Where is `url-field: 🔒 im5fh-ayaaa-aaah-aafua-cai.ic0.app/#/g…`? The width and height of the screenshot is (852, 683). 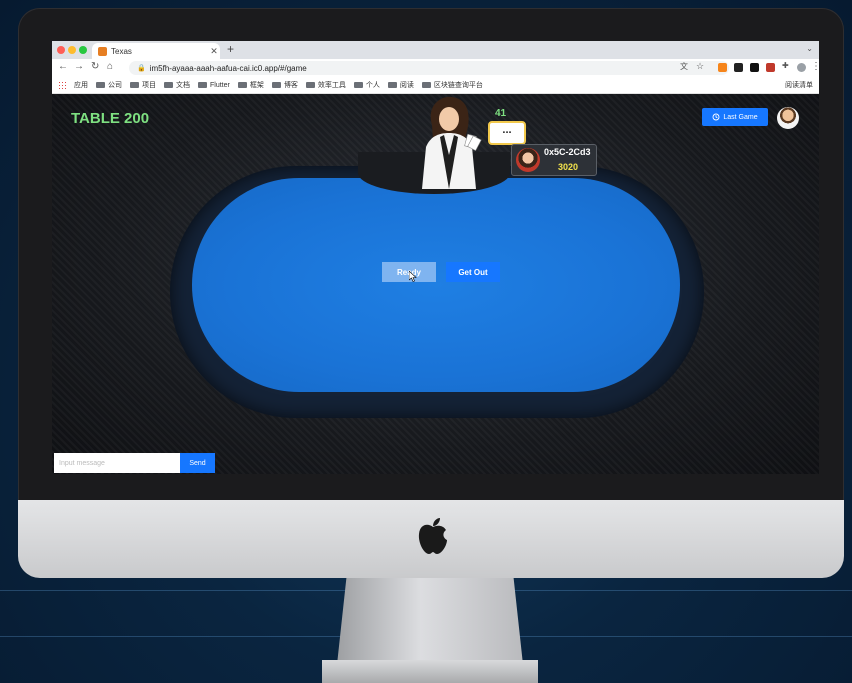
url-field: 🔒 im5fh-ayaaa-aaah-aafua-cai.ic0.app/#/g… is located at coordinates (429, 68).